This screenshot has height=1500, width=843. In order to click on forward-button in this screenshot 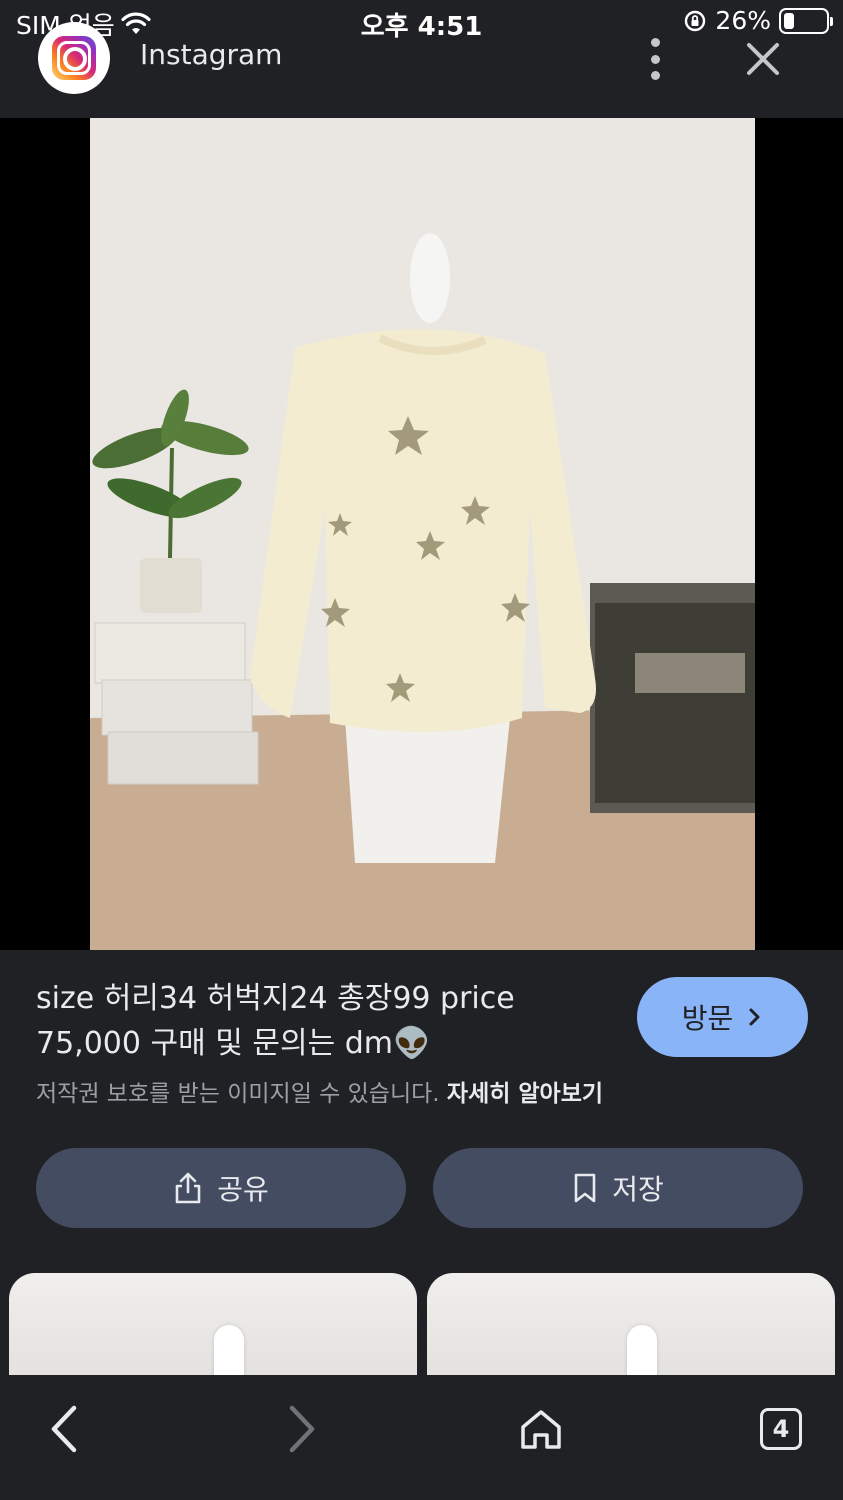, I will do `click(302, 1429)`.